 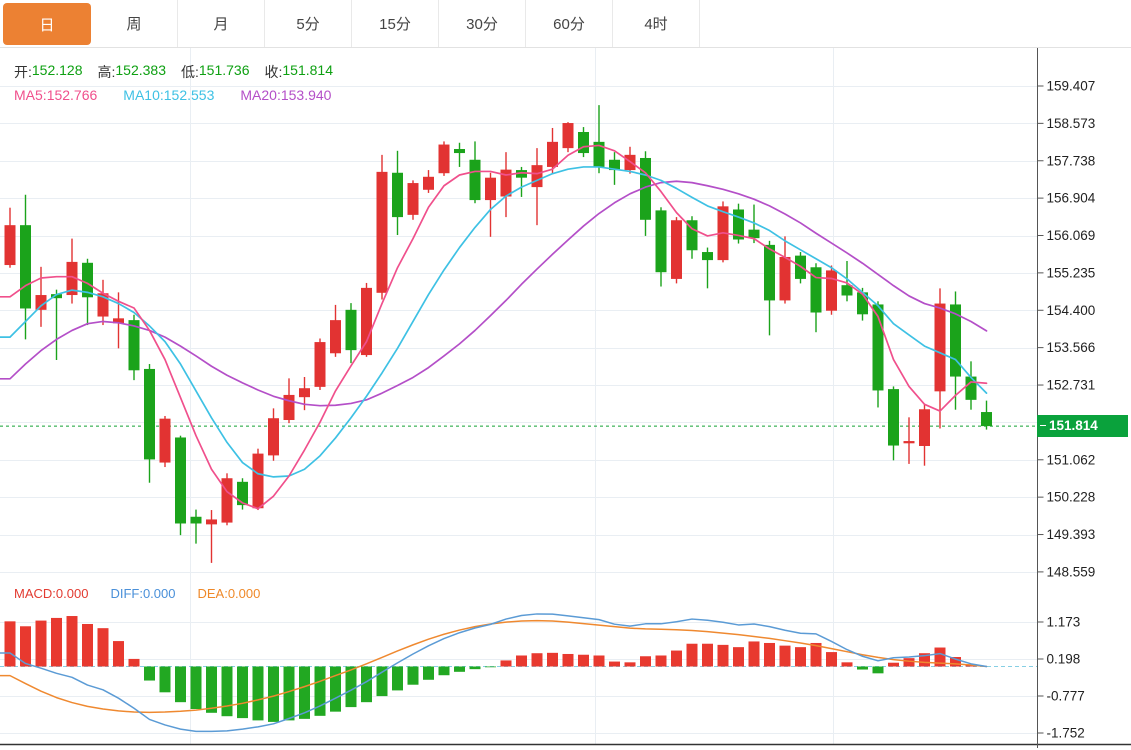 I want to click on tab-week: 周, so click(x=134, y=23).